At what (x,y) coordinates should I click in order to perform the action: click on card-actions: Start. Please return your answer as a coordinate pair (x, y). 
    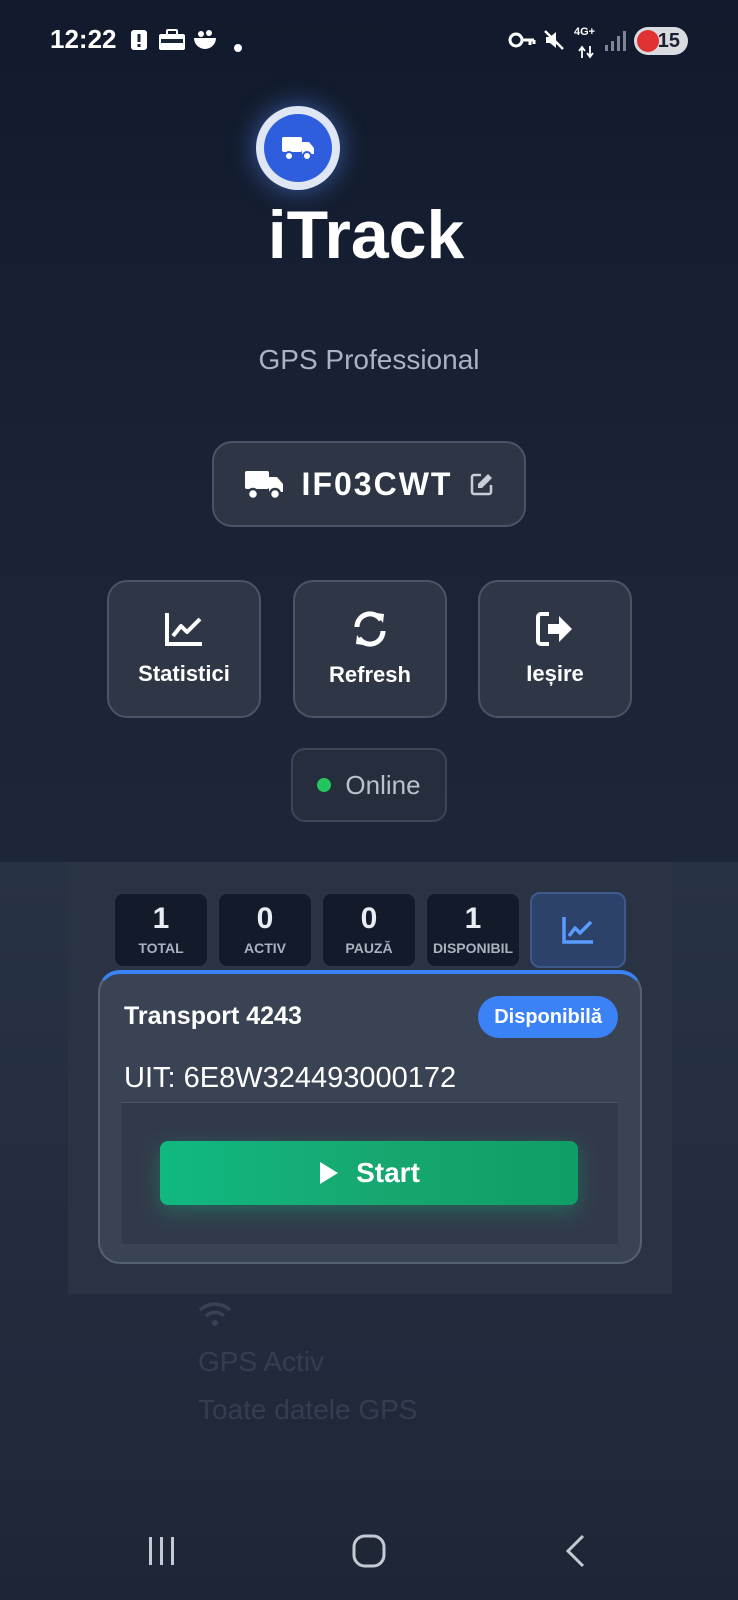
    Looking at the image, I should click on (370, 1173).